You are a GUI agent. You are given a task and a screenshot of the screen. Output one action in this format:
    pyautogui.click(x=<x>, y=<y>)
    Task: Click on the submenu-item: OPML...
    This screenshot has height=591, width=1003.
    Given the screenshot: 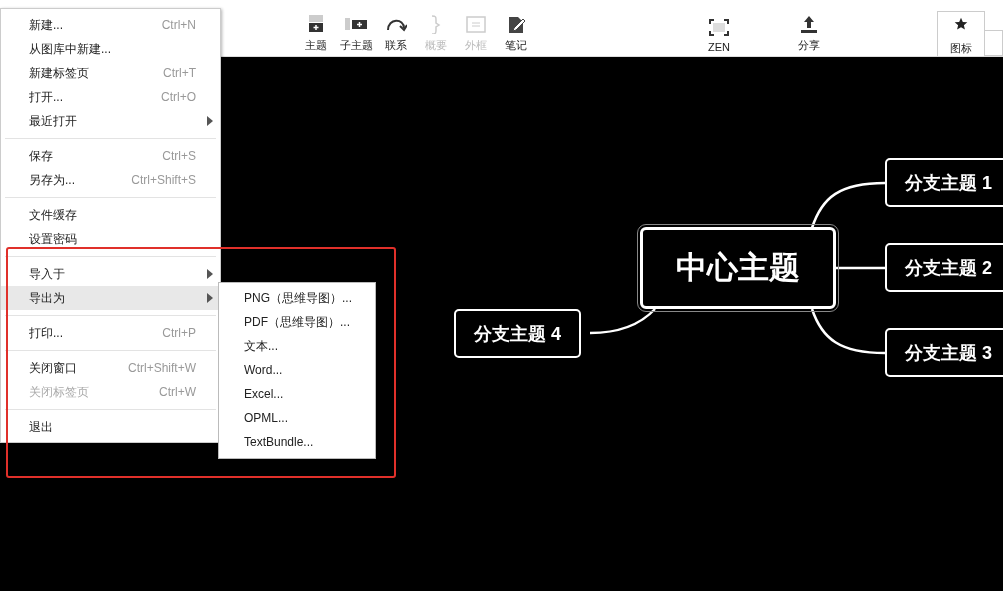 What is the action you would take?
    pyautogui.click(x=297, y=418)
    